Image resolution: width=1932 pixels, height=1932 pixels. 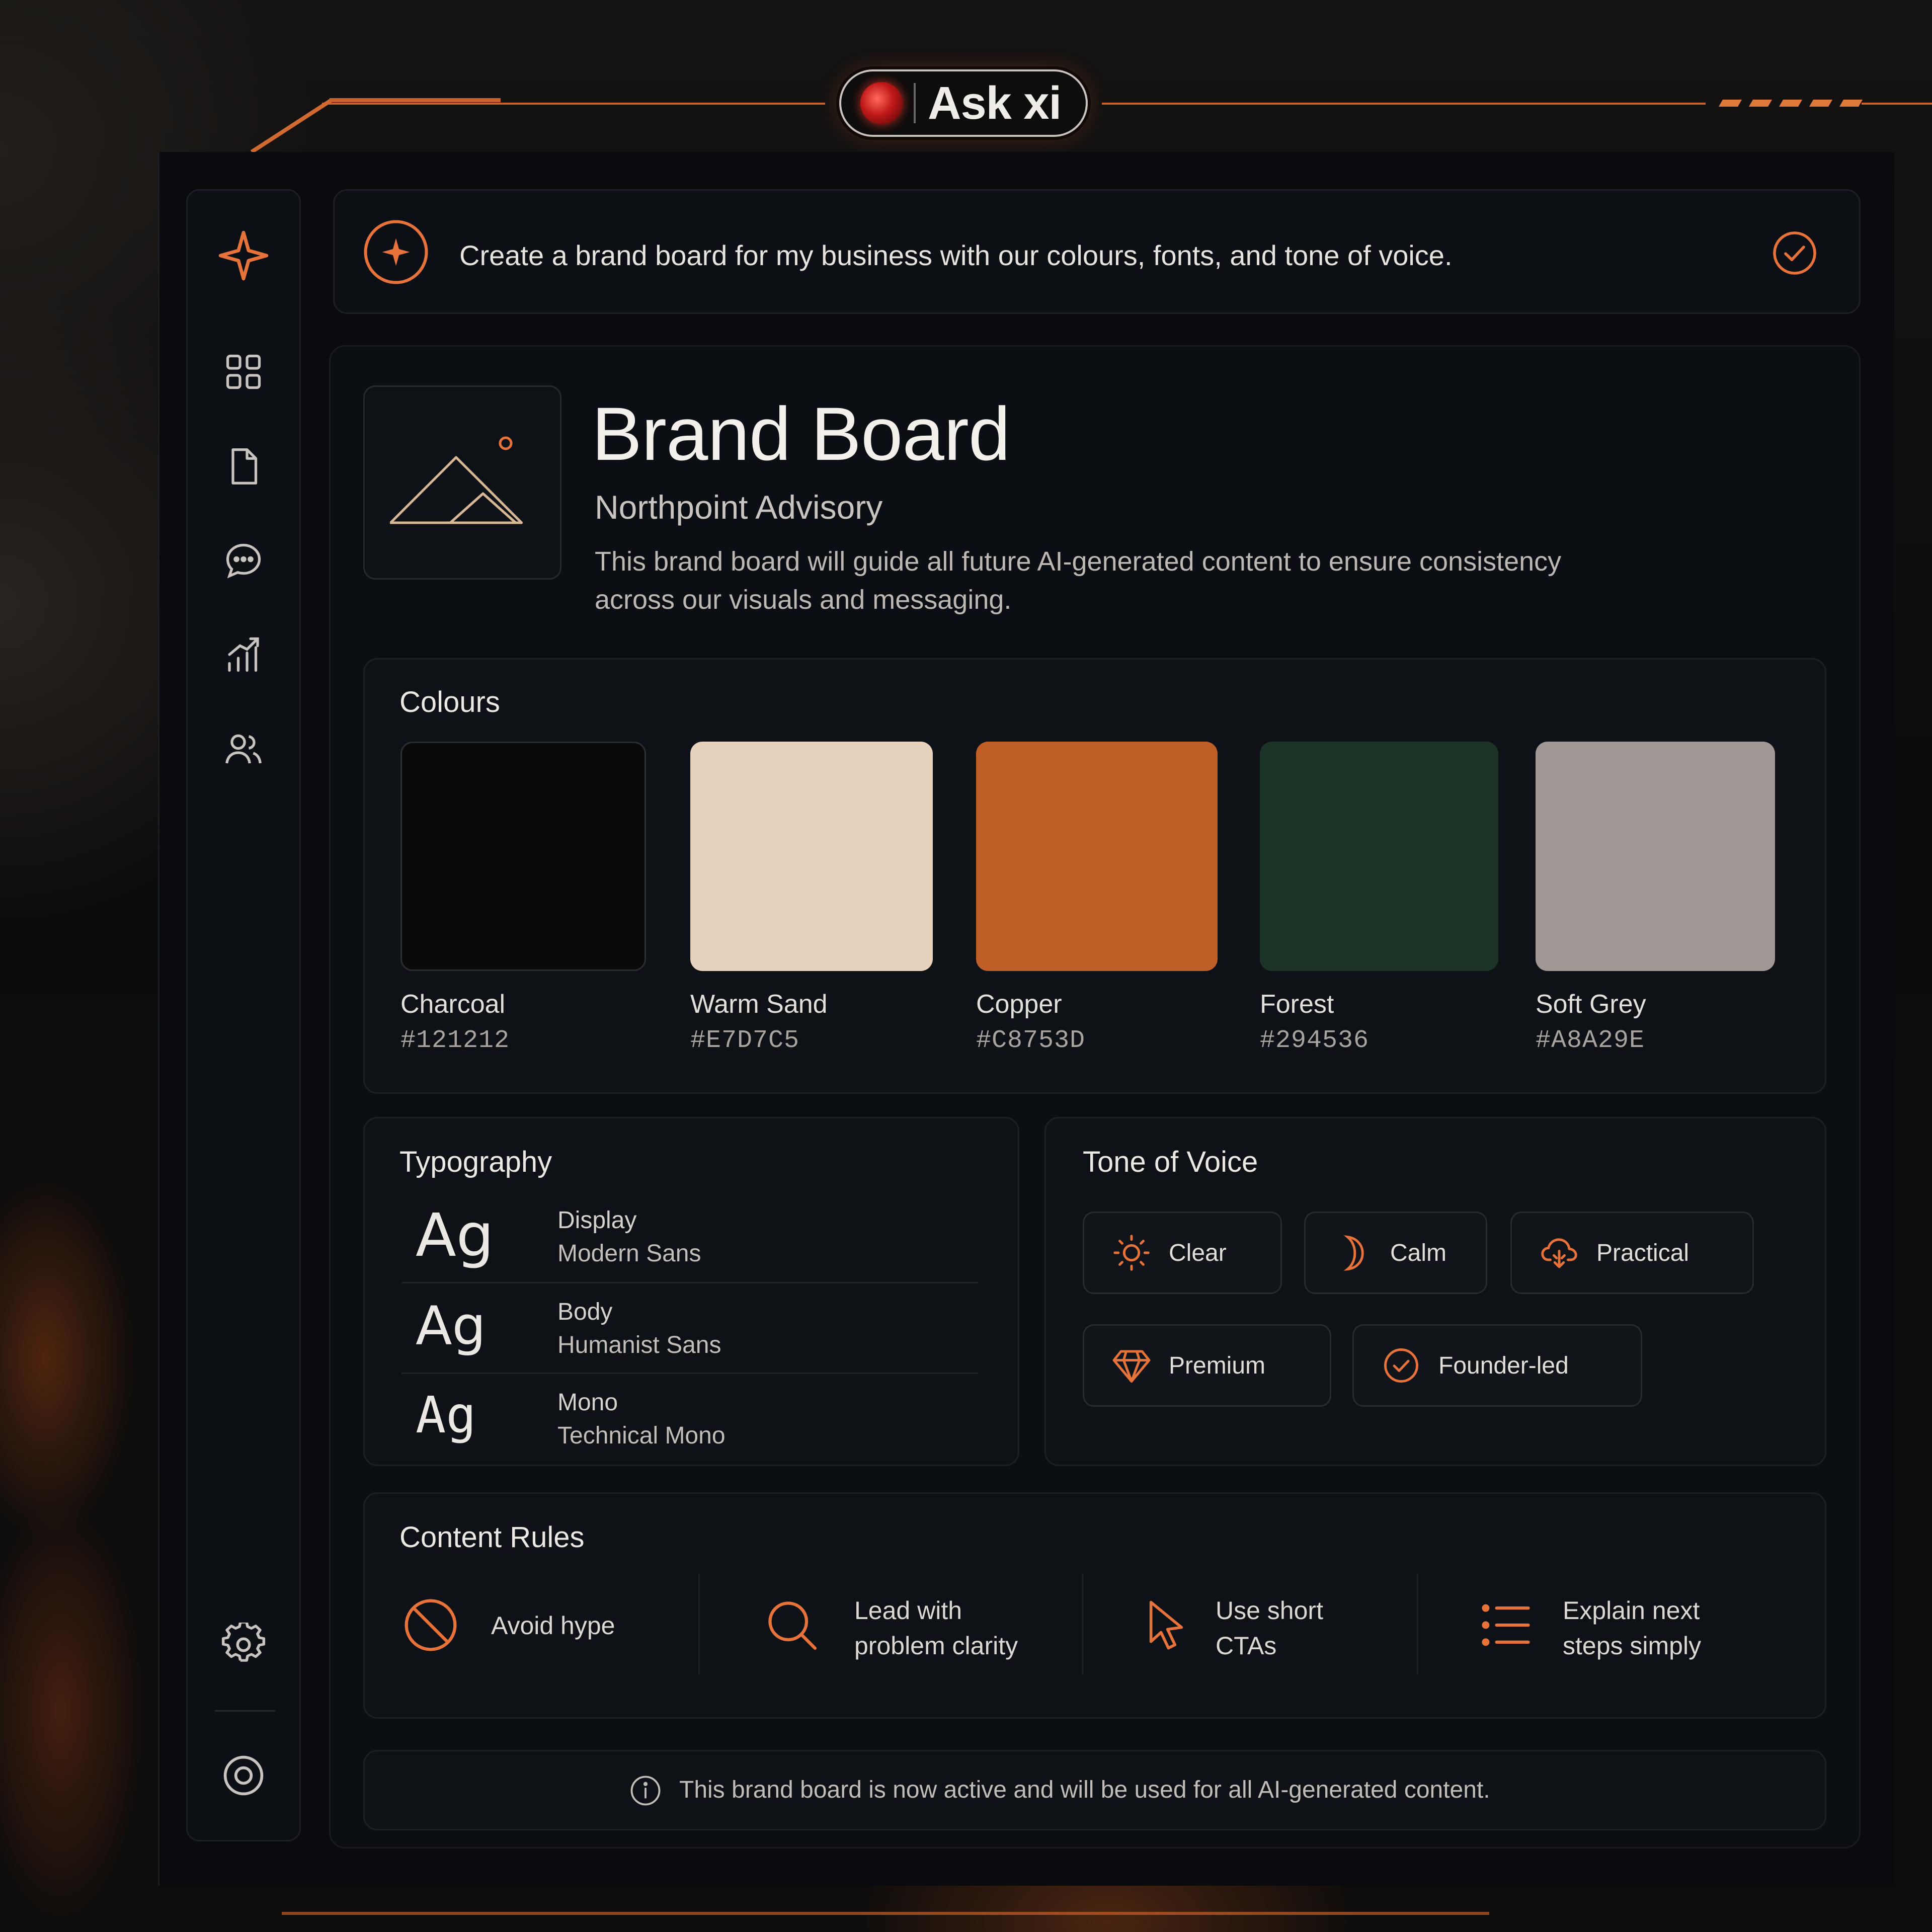 I want to click on swatch-warm-sand, so click(x=812, y=856).